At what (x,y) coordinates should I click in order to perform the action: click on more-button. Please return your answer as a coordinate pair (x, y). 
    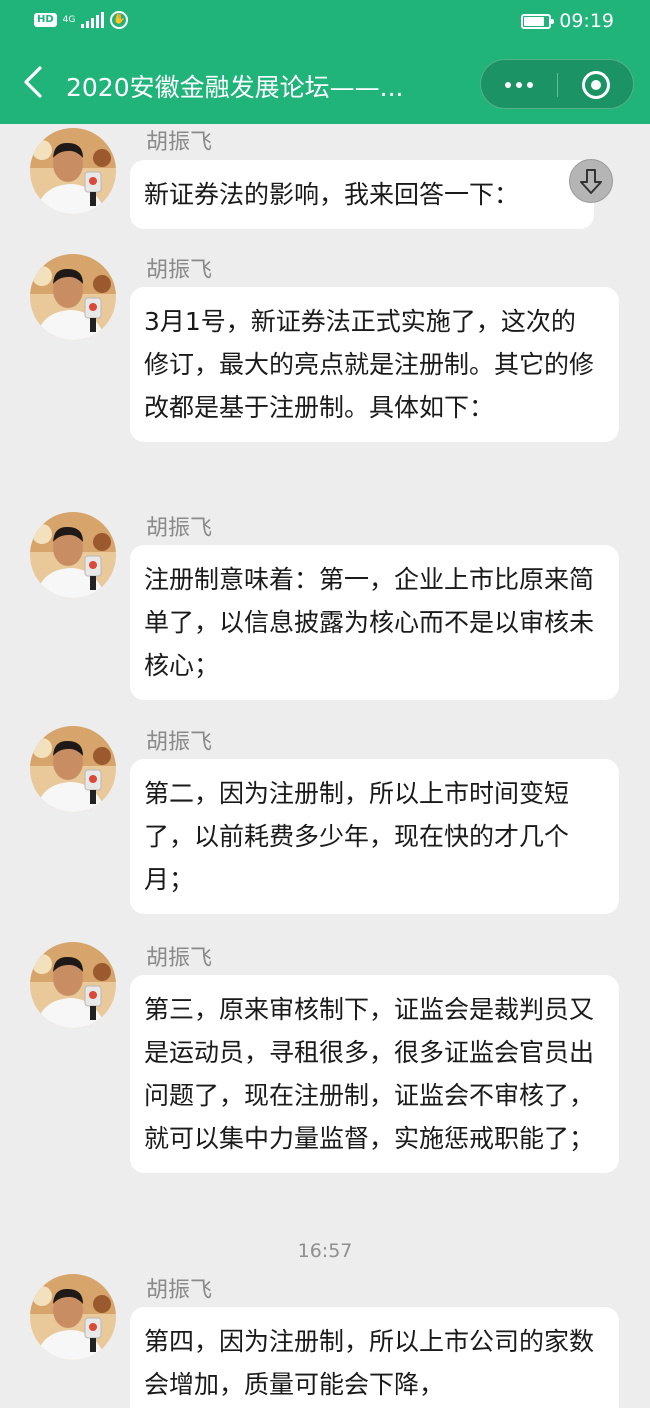
    Looking at the image, I should click on (519, 85).